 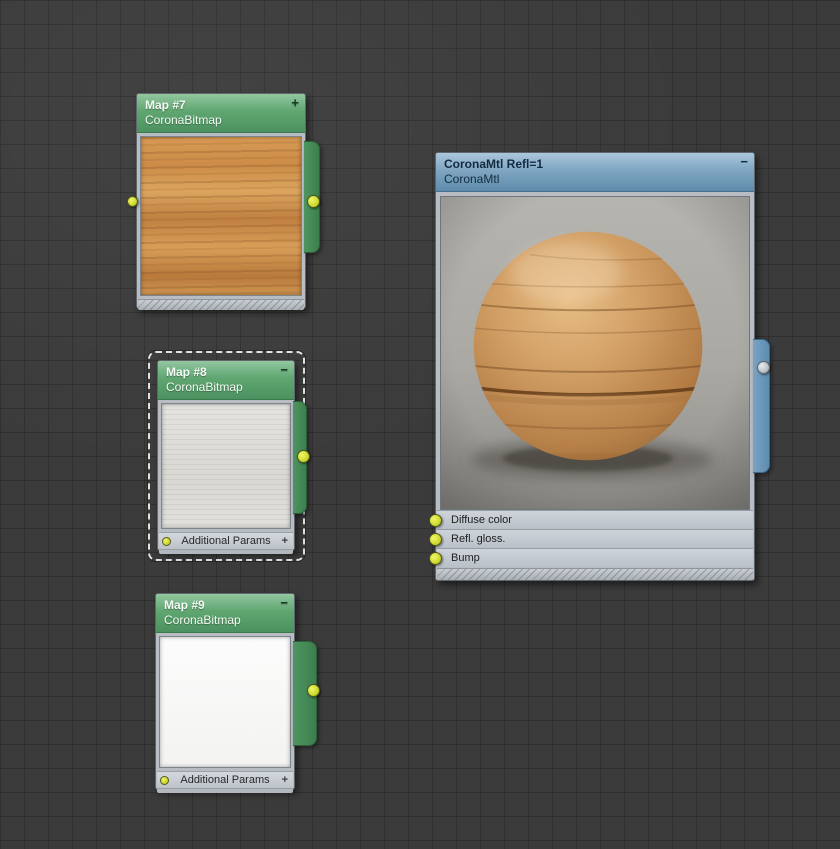 I want to click on map7-output-socket, so click(x=313, y=201).